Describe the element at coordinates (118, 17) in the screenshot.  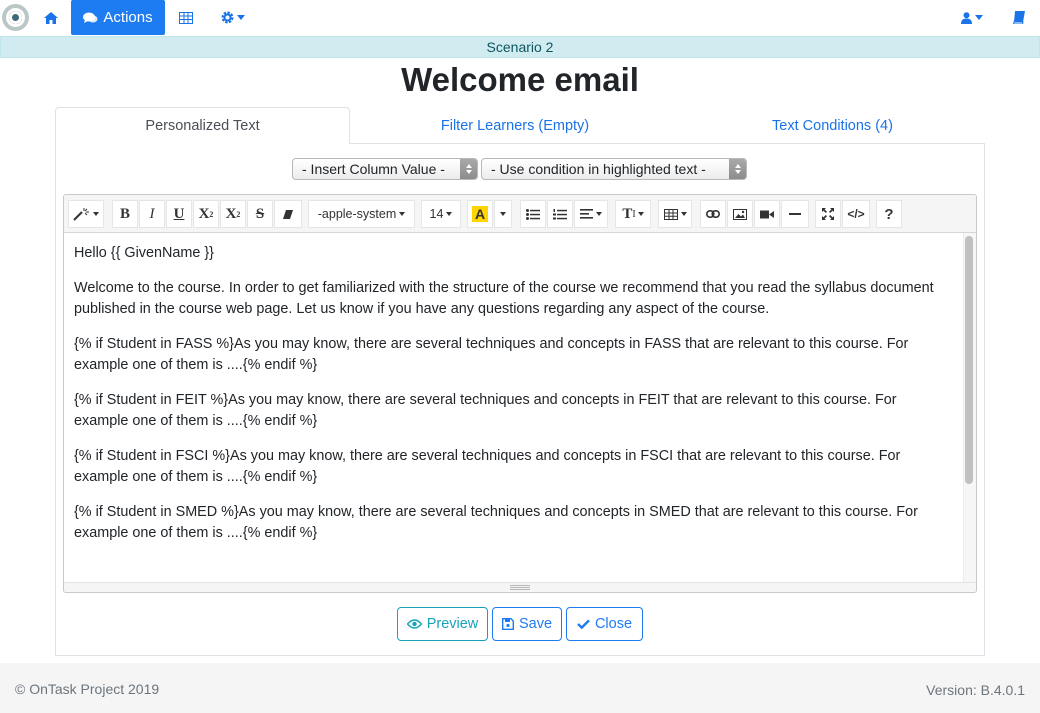
I see `actions-nav-link: Actions` at that location.